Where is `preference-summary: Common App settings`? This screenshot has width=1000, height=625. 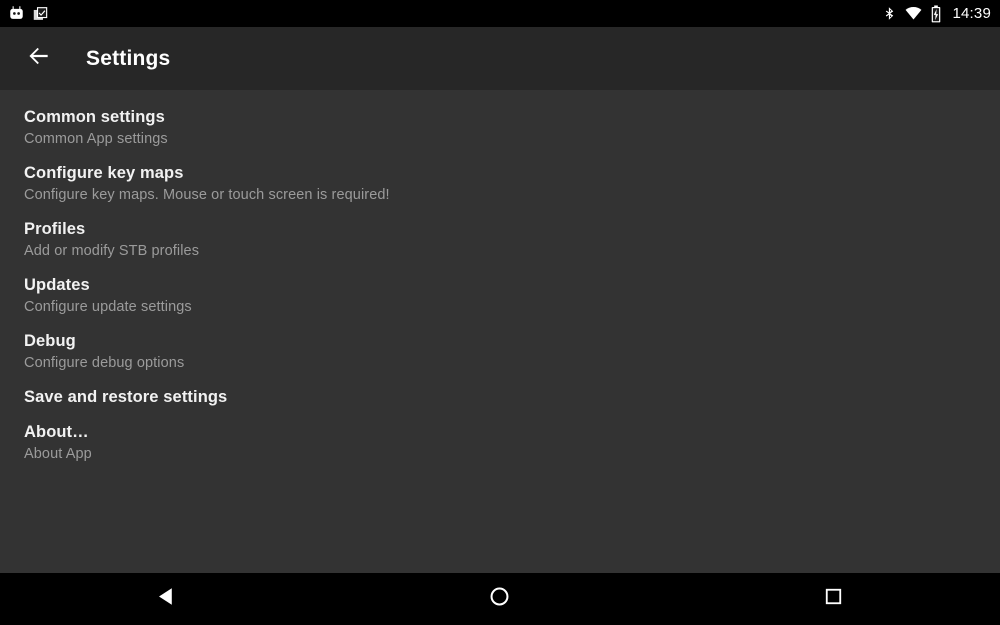 preference-summary: Common App settings is located at coordinates (96, 139).